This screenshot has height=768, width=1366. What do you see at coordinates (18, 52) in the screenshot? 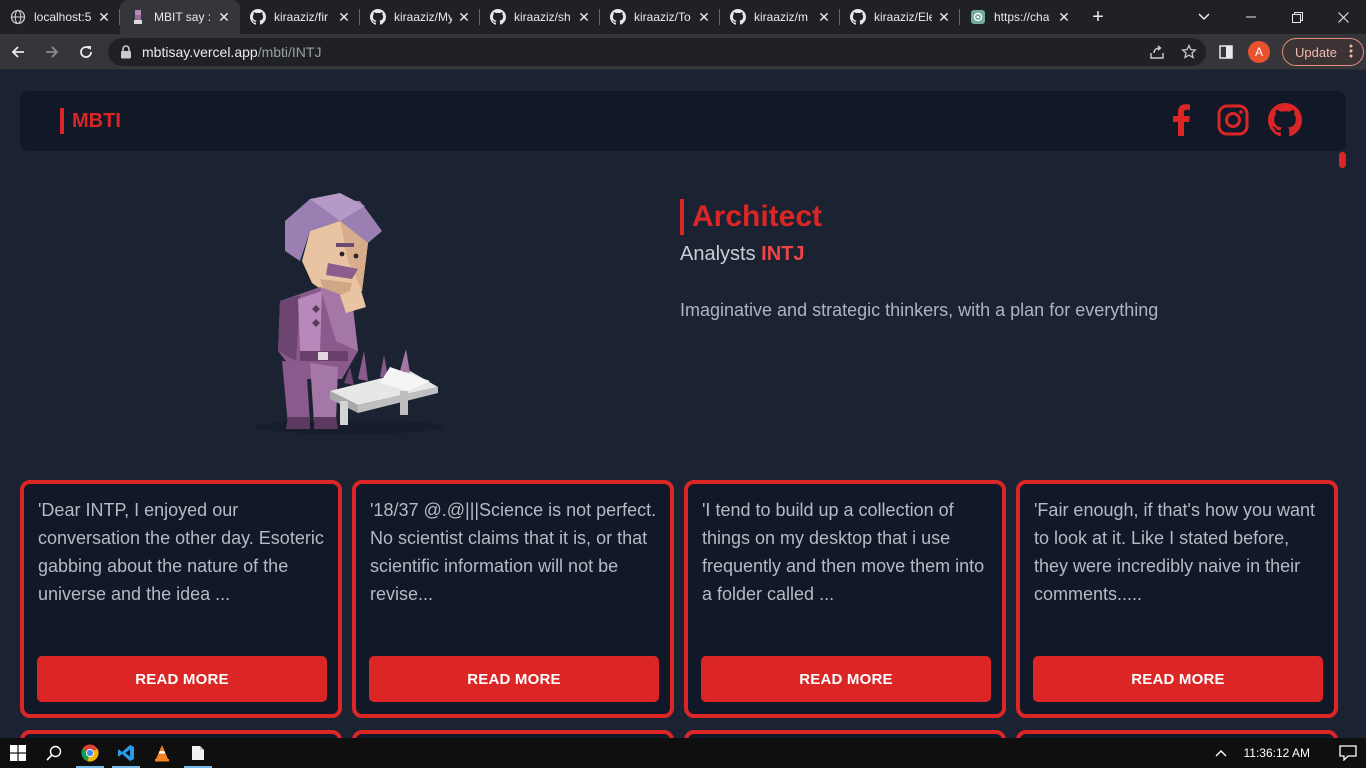
I see `back-button` at bounding box center [18, 52].